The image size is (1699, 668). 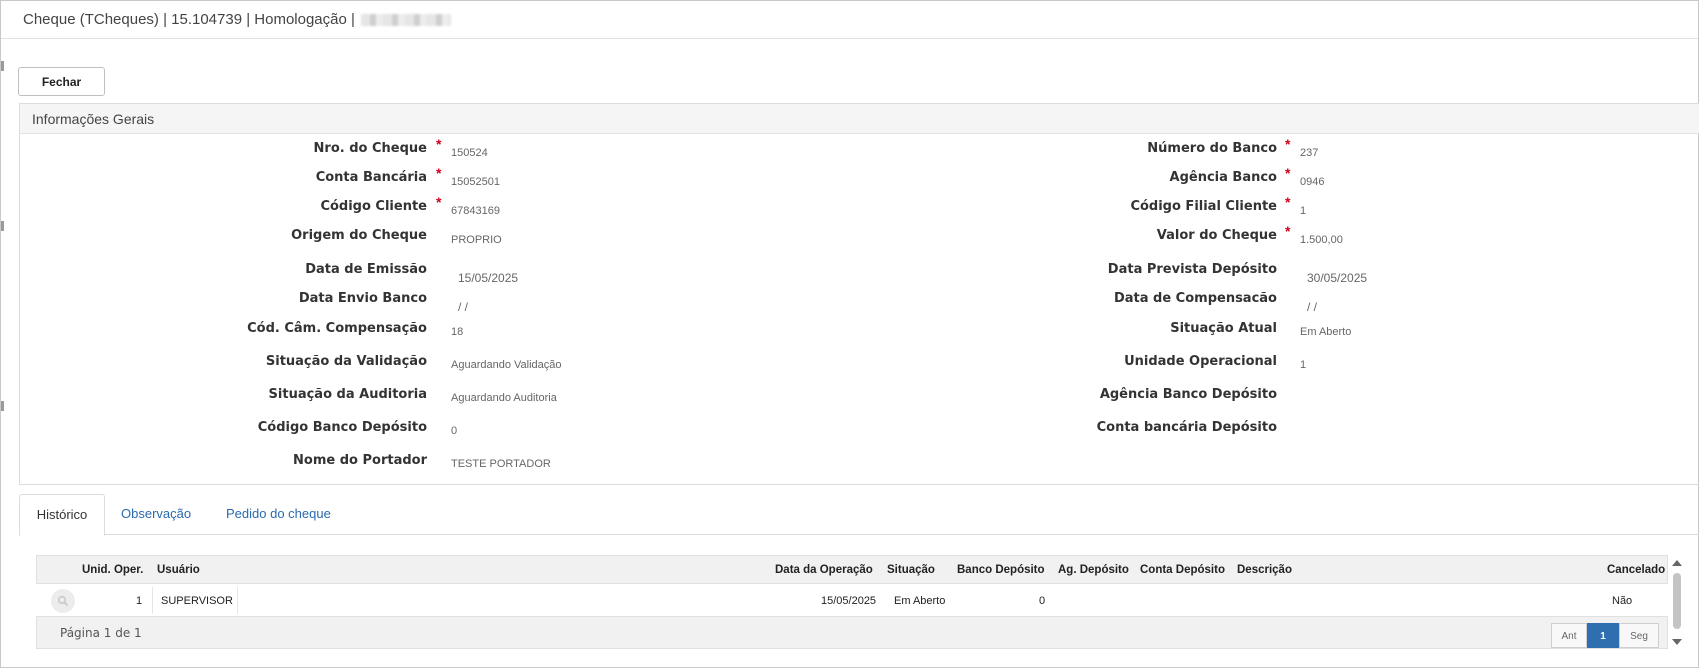 I want to click on label-data-emissao: Data de Emissão, so click(x=366, y=269).